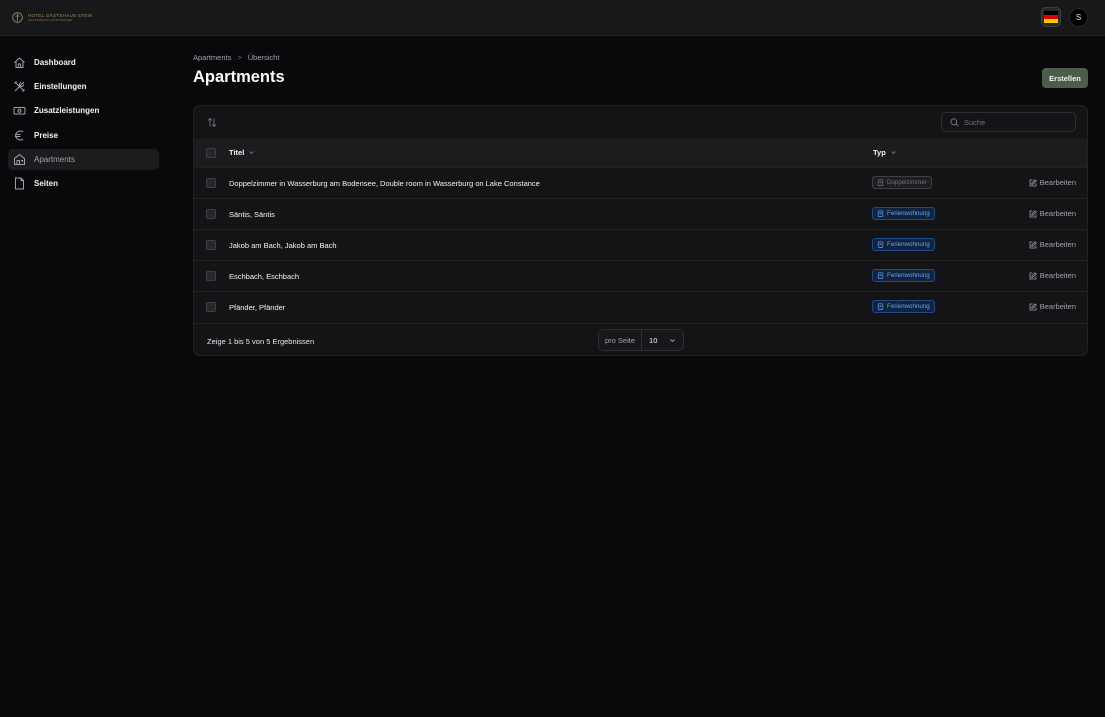 The height and width of the screenshot is (717, 1105). I want to click on table-header: Titel Typ, so click(640, 153).